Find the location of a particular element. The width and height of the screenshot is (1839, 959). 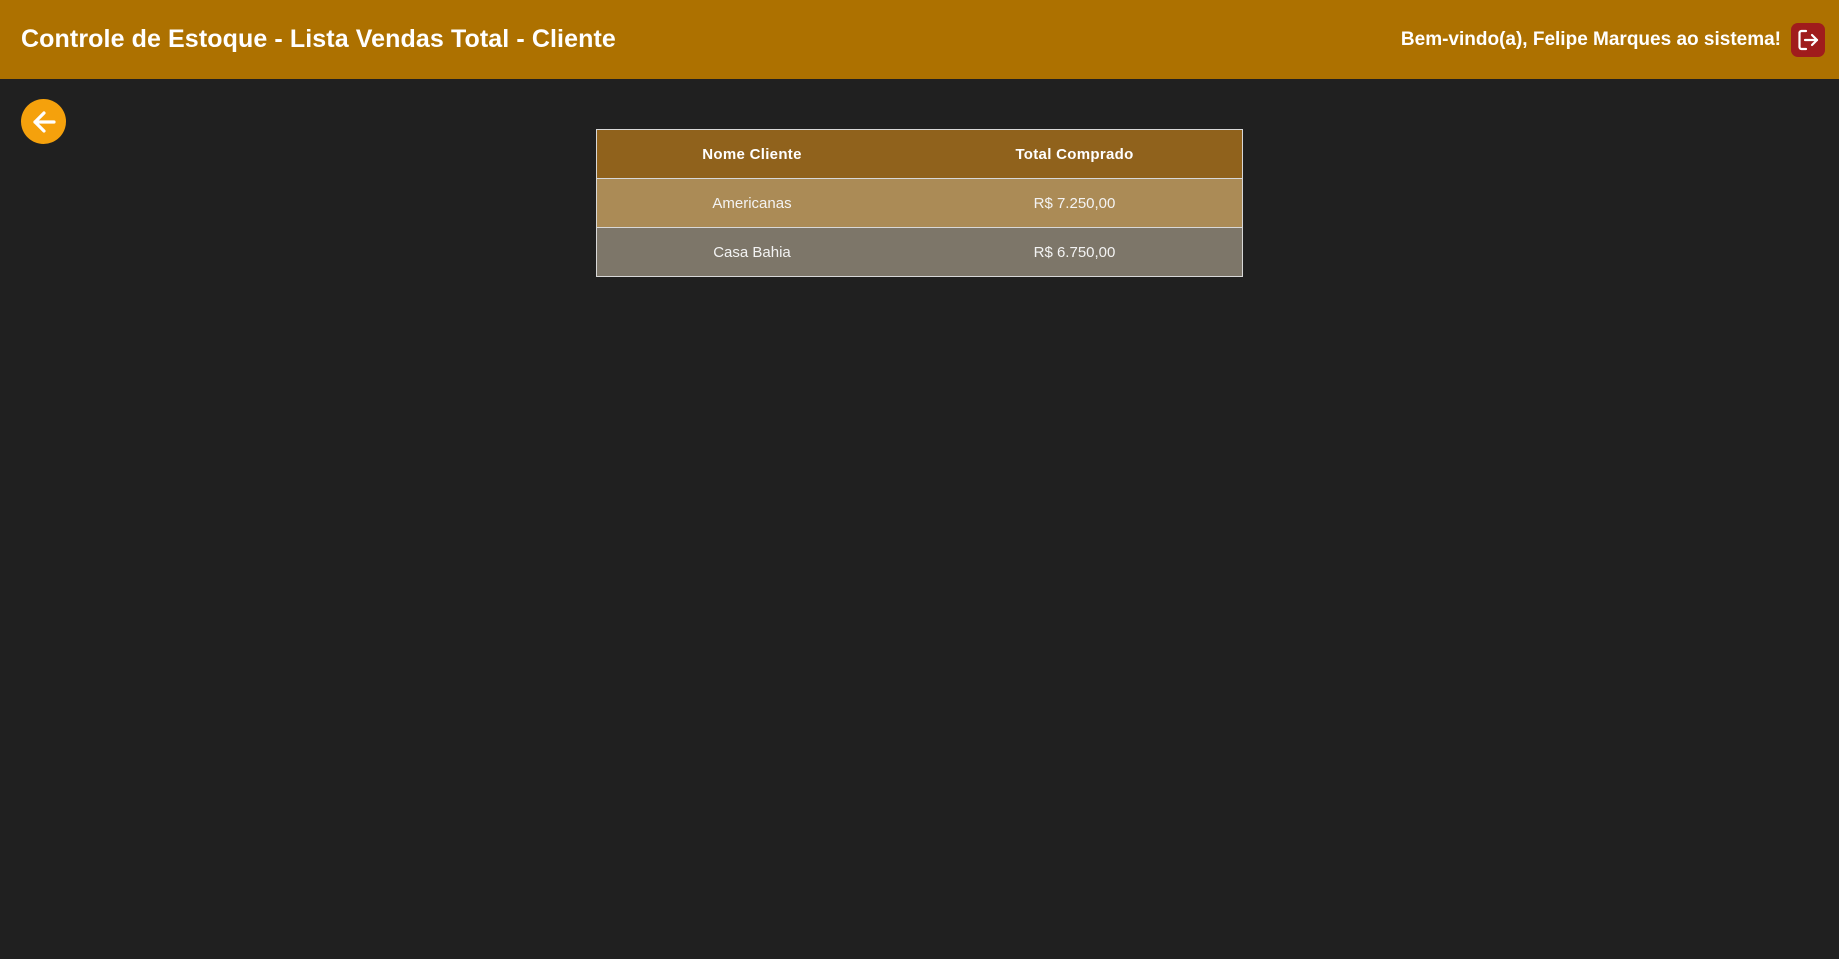

header-user-area: Bem-vindo(a), Felipe Marques ao sistema! is located at coordinates (1612, 39).